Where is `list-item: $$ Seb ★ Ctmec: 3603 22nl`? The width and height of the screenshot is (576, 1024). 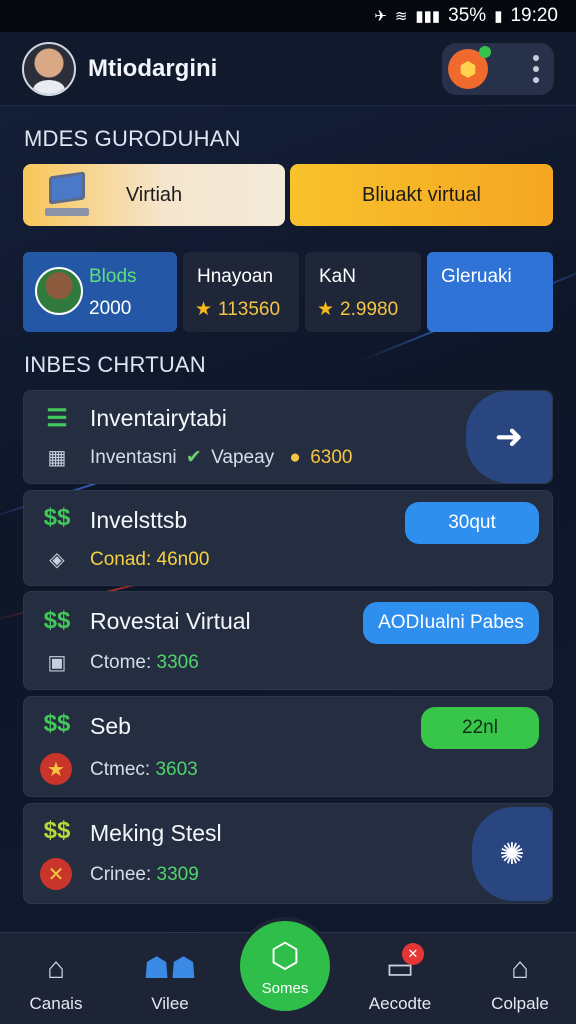 list-item: $$ Seb ★ Ctmec: 3603 22nl is located at coordinates (288, 746).